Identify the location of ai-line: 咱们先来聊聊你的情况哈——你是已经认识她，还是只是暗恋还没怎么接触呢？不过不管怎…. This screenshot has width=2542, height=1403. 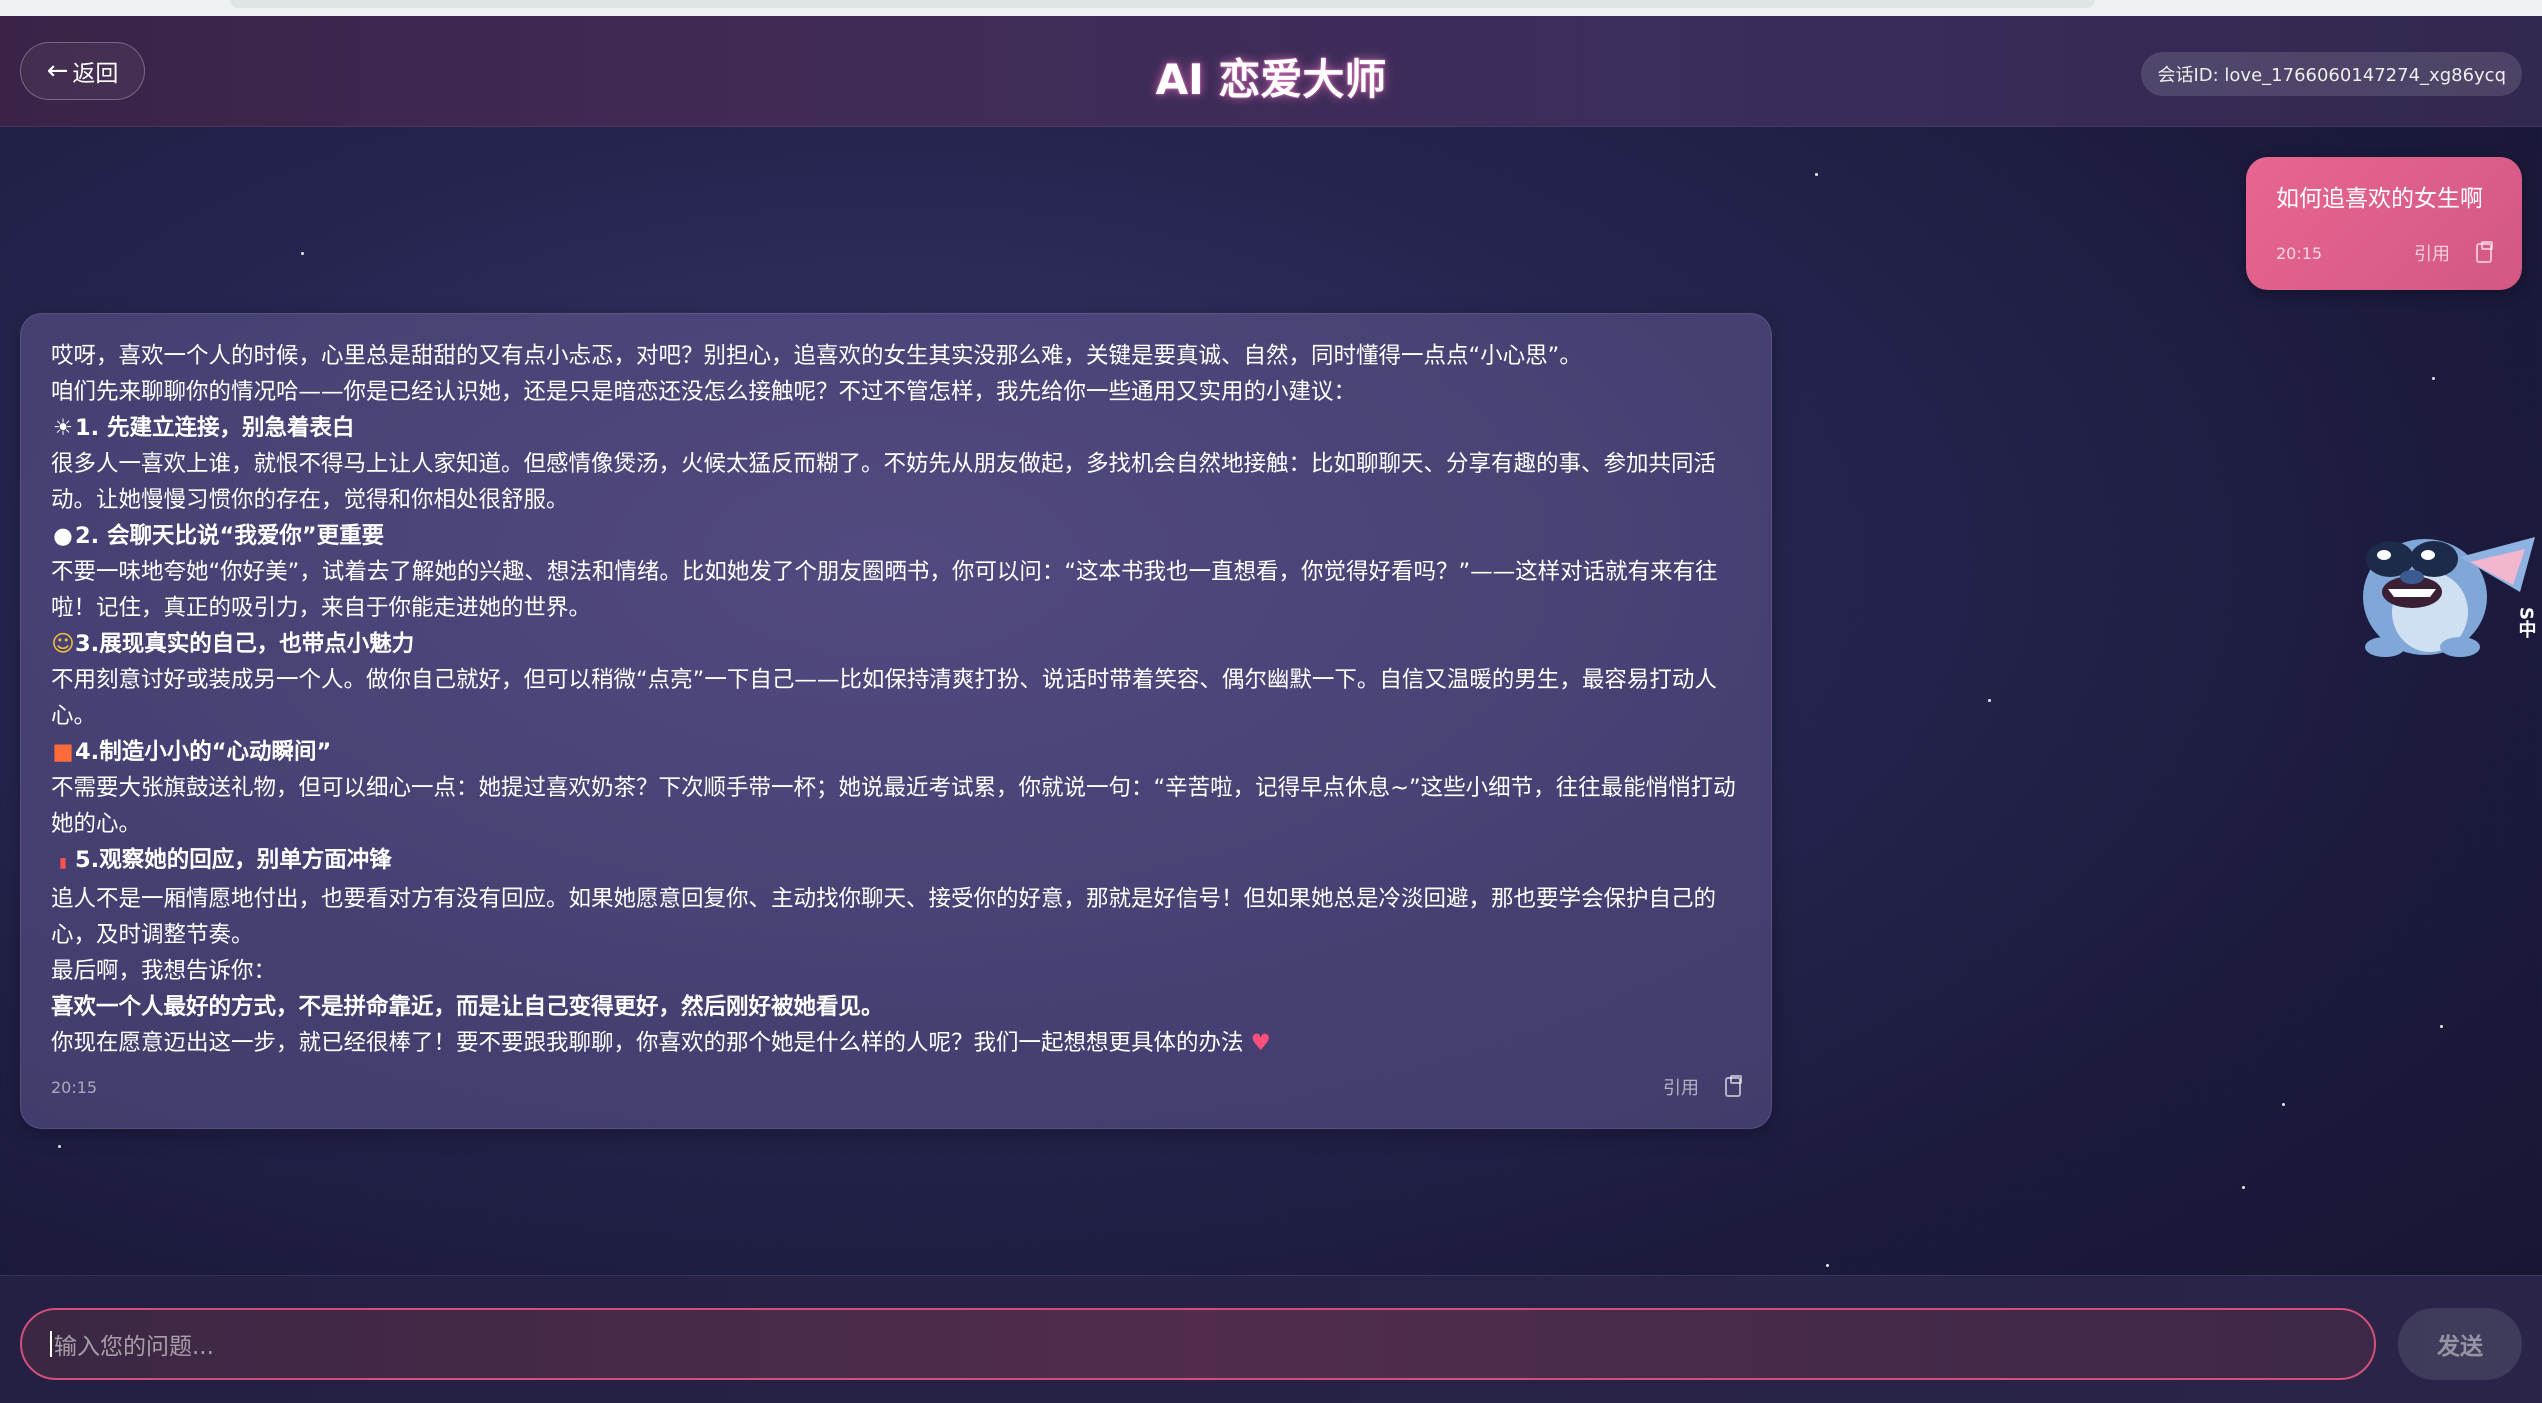
(704, 392).